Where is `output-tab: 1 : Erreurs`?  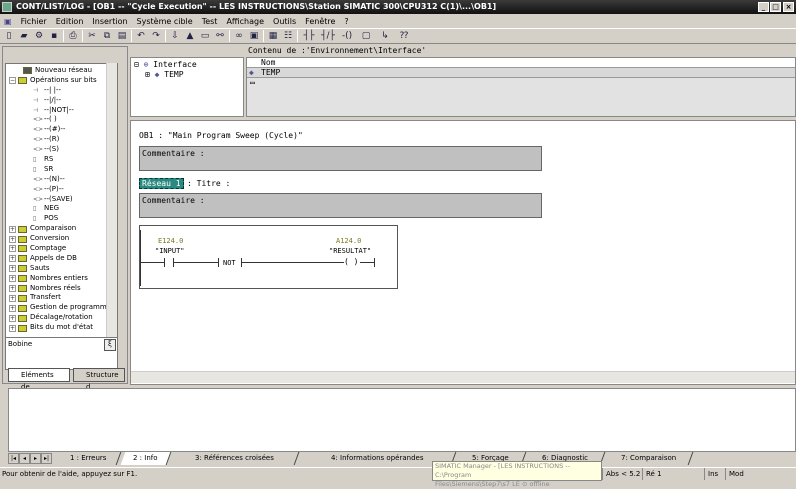
output-tab: 1 : Erreurs is located at coordinates (88, 458).